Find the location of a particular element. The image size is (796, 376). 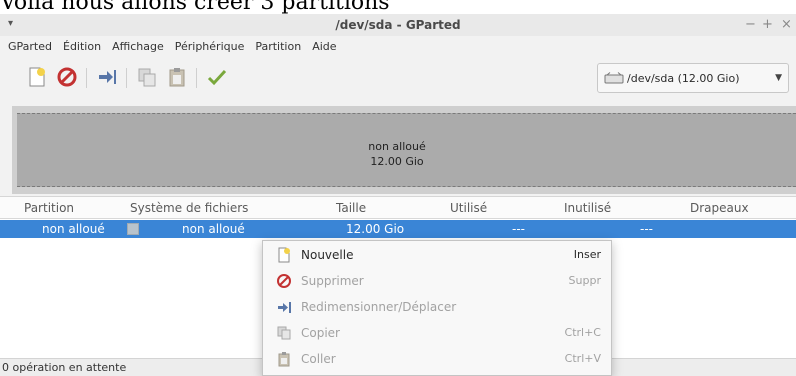

menu-partition: Partition is located at coordinates (278, 46).